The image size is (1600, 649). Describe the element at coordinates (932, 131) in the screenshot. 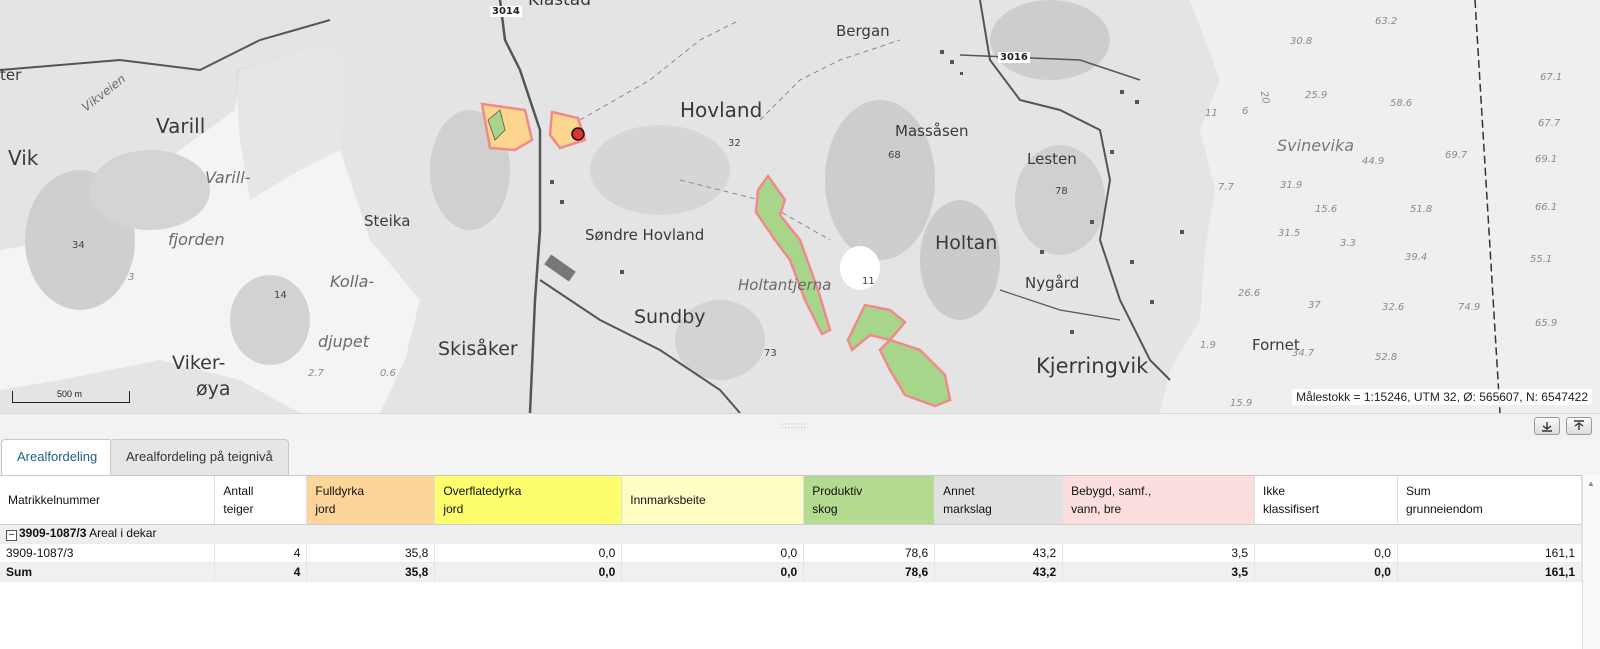

I see `place-label: Massåsen` at that location.